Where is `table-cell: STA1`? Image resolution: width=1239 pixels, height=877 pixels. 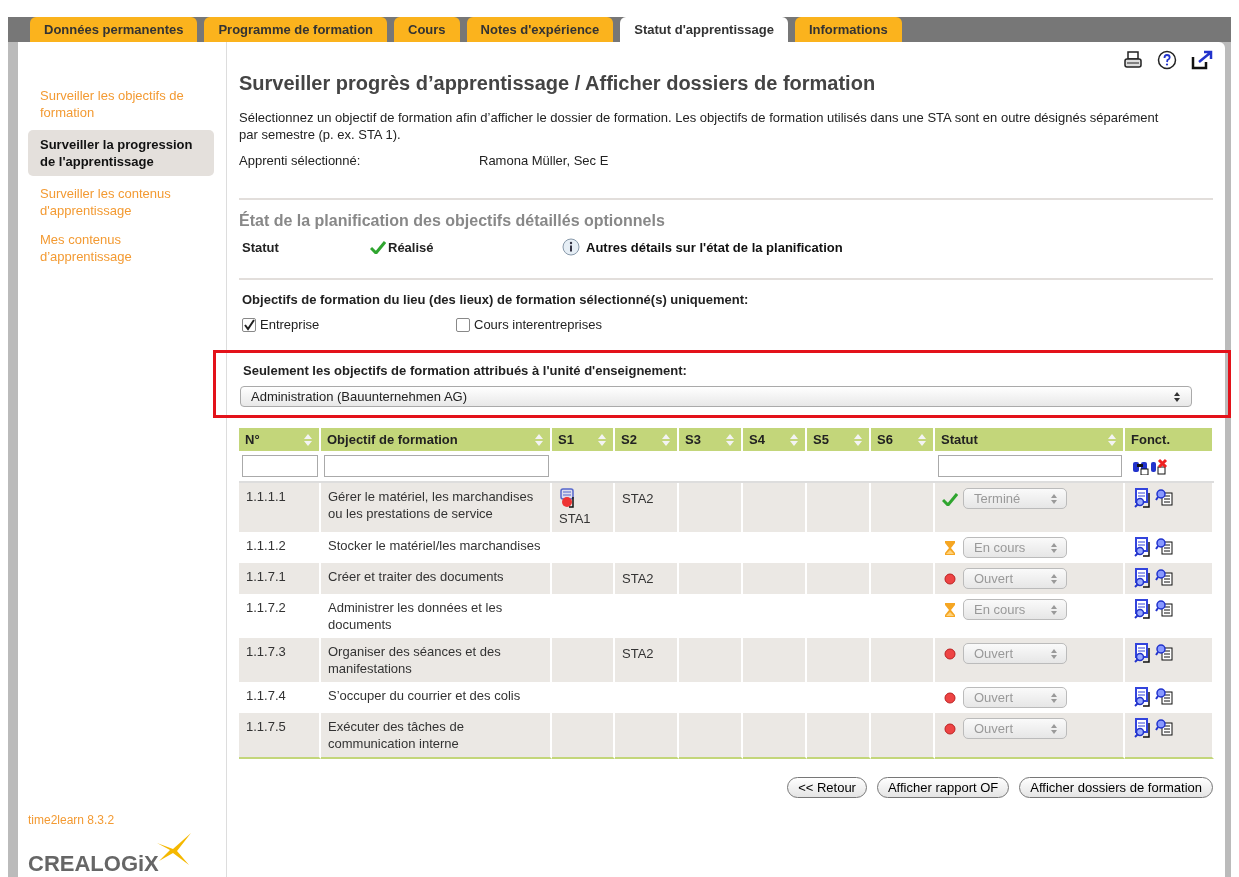
table-cell: STA1 is located at coordinates (575, 518).